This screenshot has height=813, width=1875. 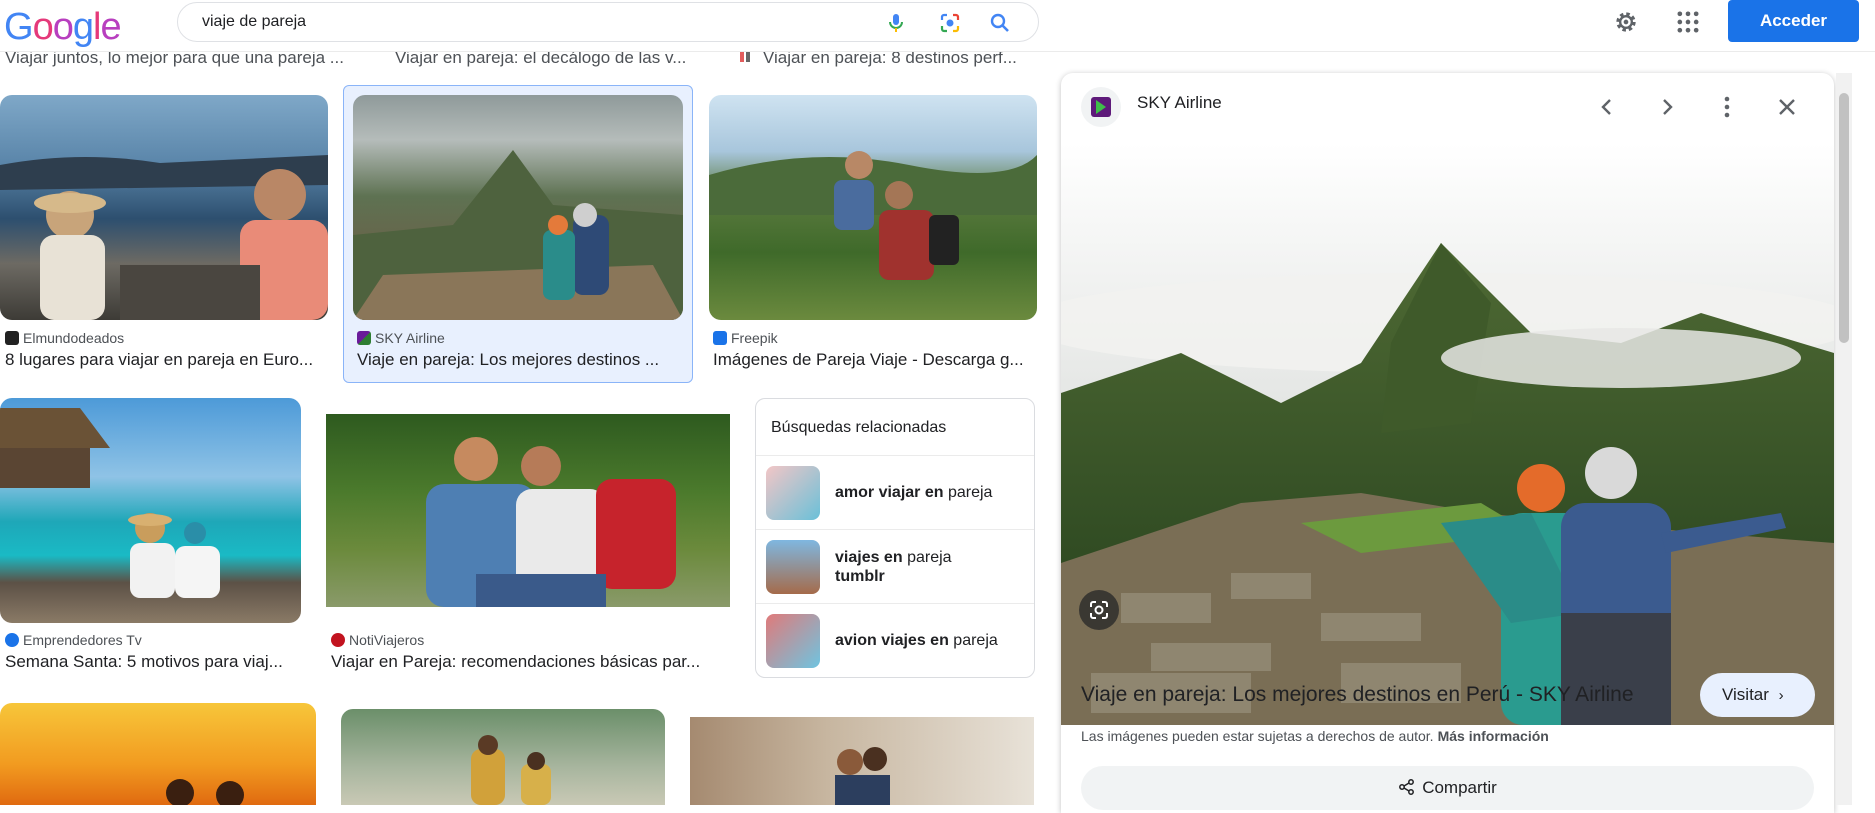 I want to click on share-button: Compartir, so click(x=1447, y=788).